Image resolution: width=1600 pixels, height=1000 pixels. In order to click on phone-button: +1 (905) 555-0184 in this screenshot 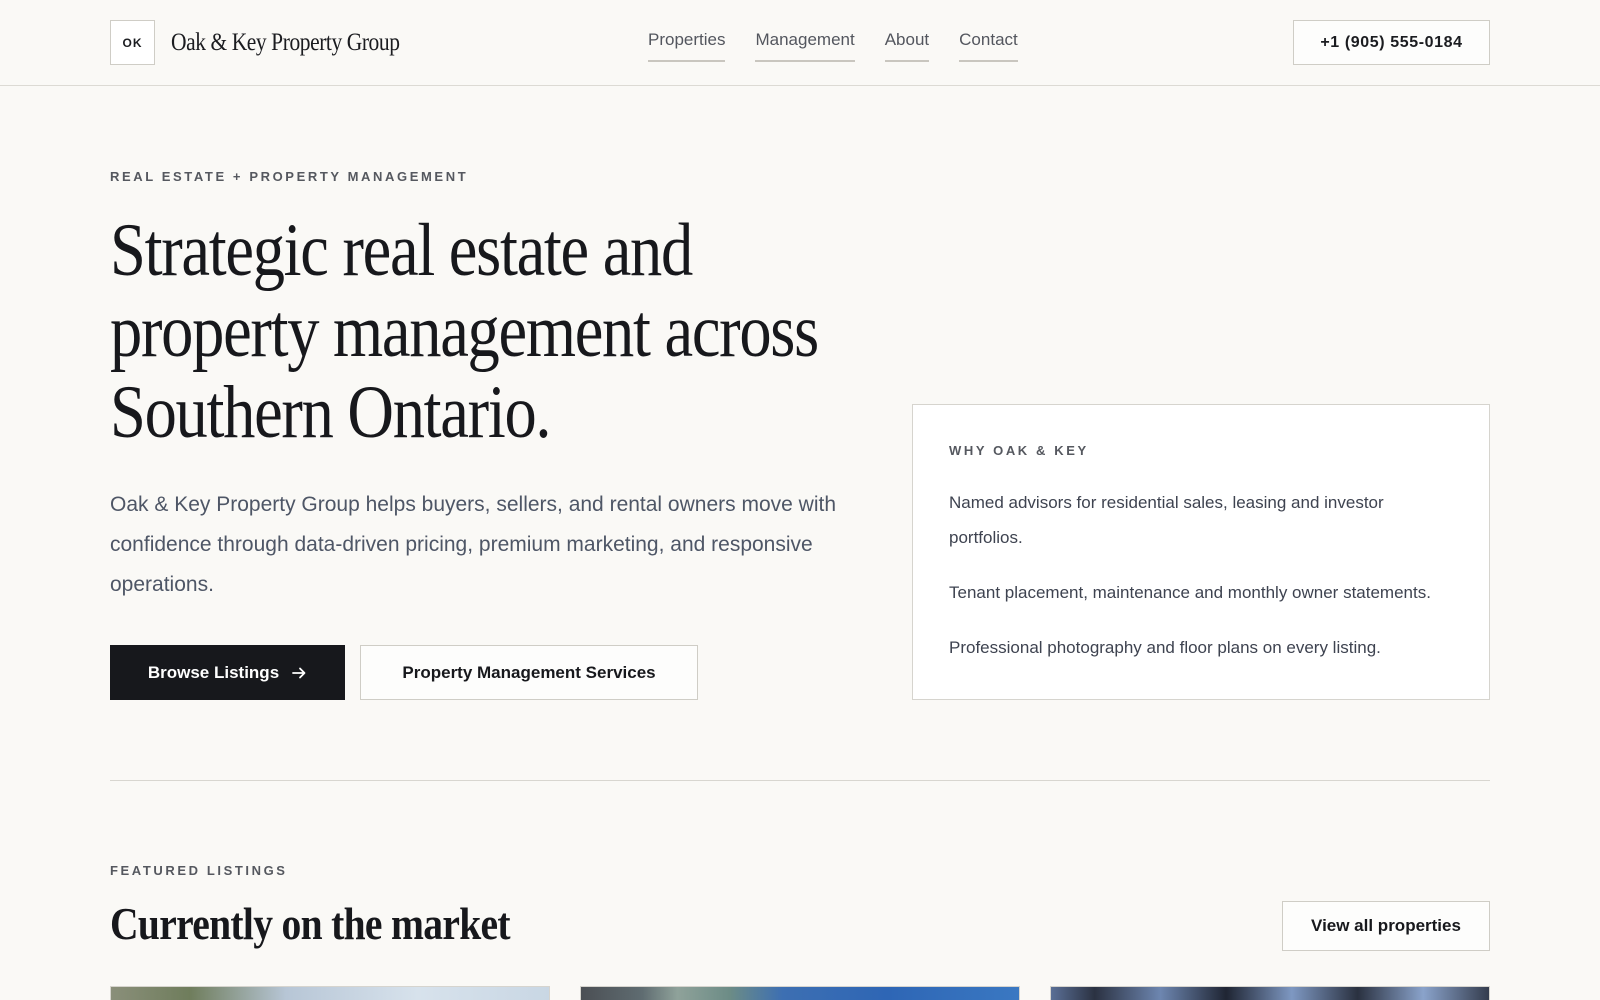, I will do `click(1391, 42)`.